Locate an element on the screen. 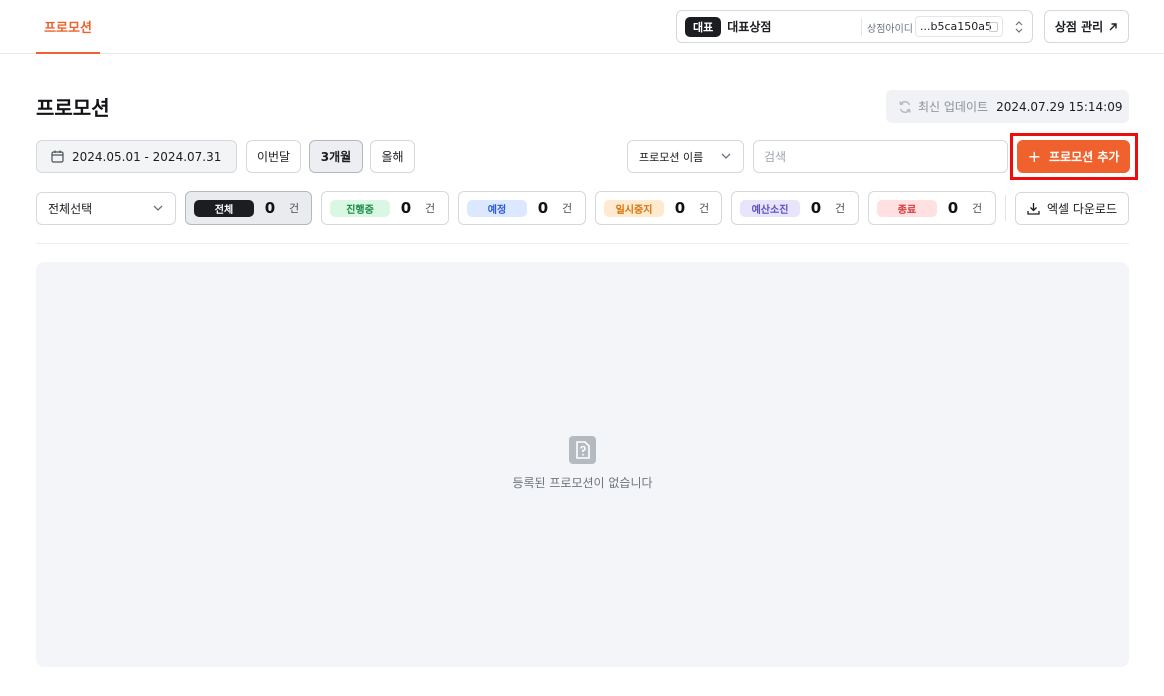  representative-badge: 대표 is located at coordinates (703, 26).